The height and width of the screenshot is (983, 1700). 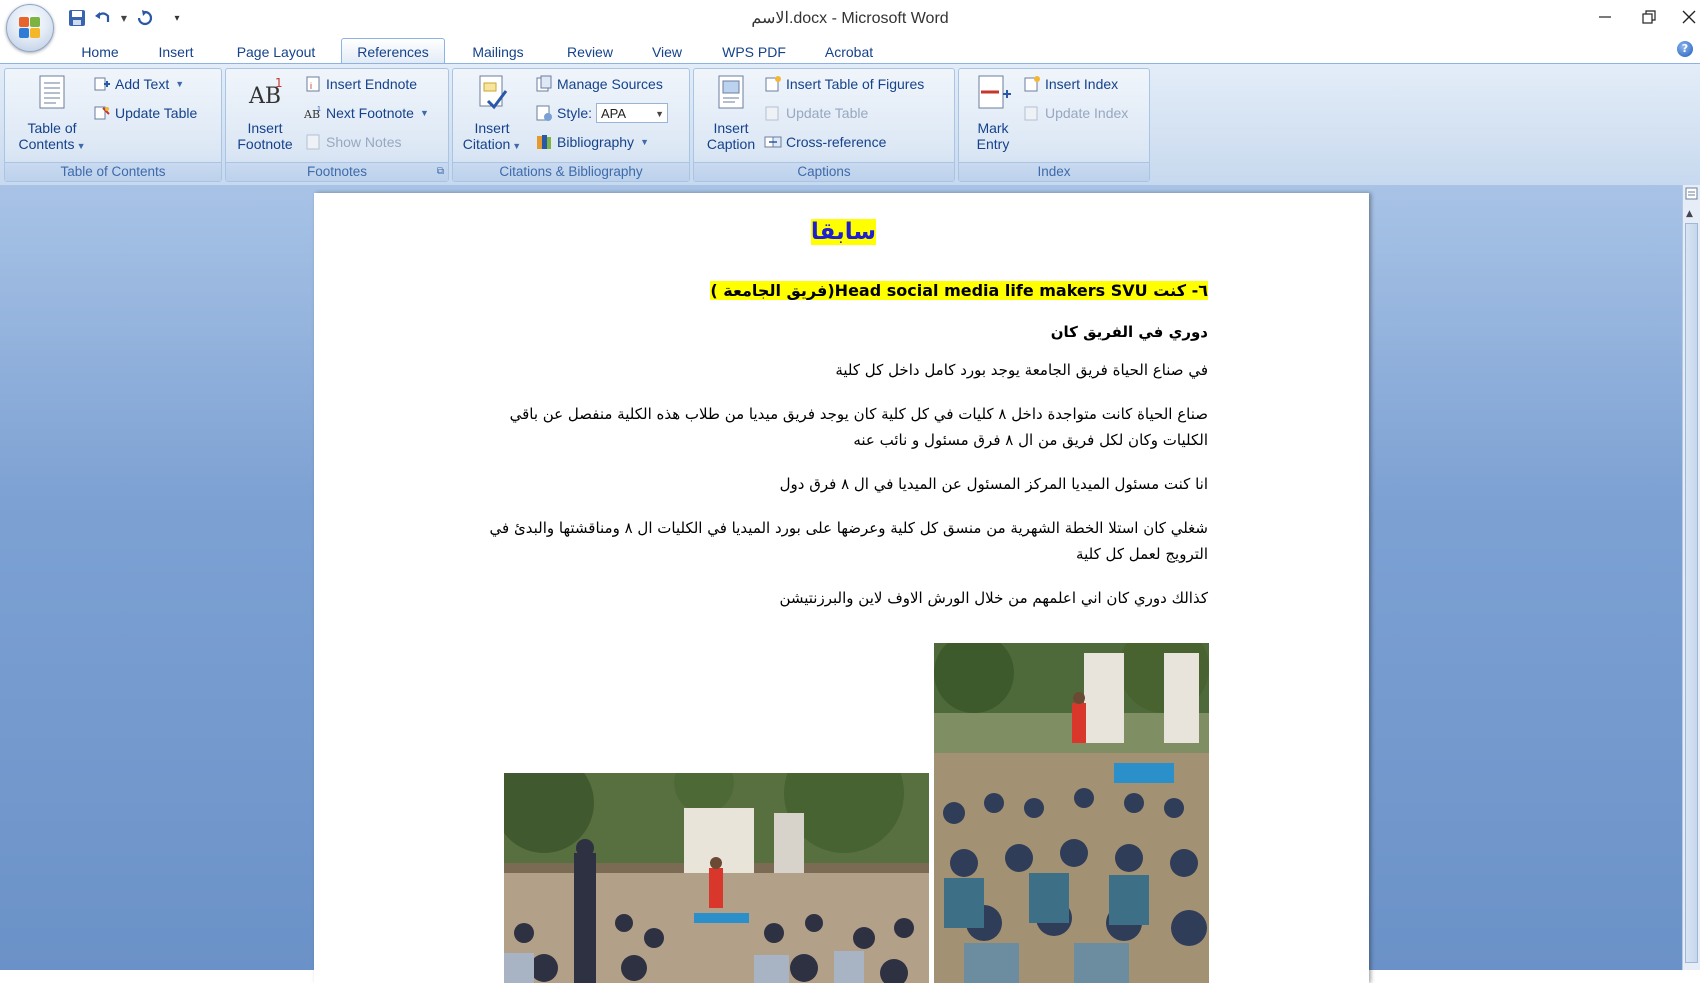 I want to click on manage-sources-button: Manage Sources, so click(x=599, y=84).